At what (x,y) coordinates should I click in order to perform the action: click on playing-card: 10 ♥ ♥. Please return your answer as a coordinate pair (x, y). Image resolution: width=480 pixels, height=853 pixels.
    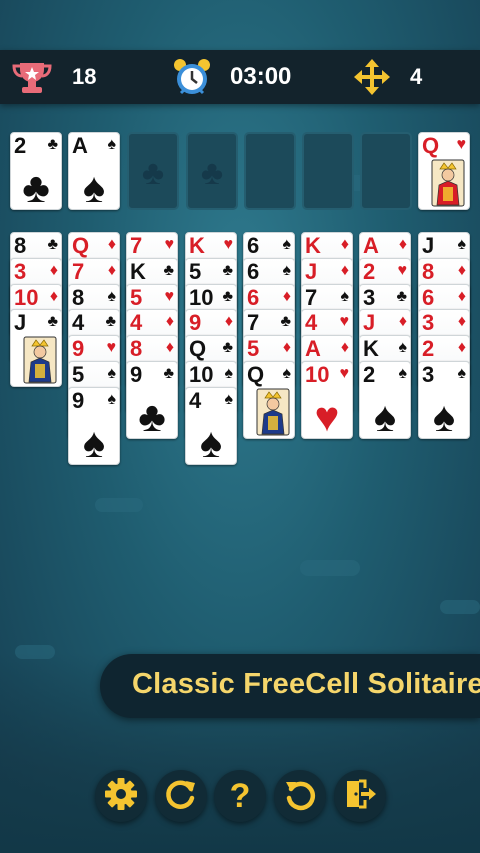
    Looking at the image, I should click on (327, 400).